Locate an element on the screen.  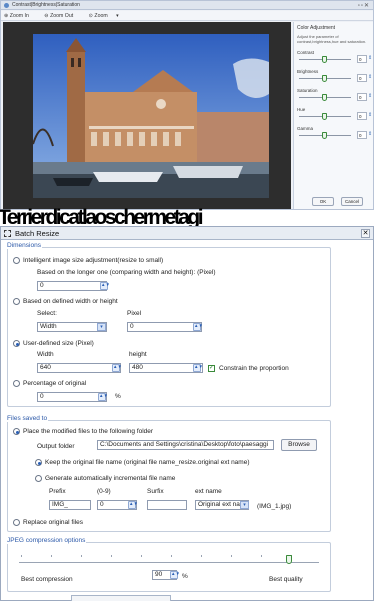
percentage-input: 0 is located at coordinates (72, 397).